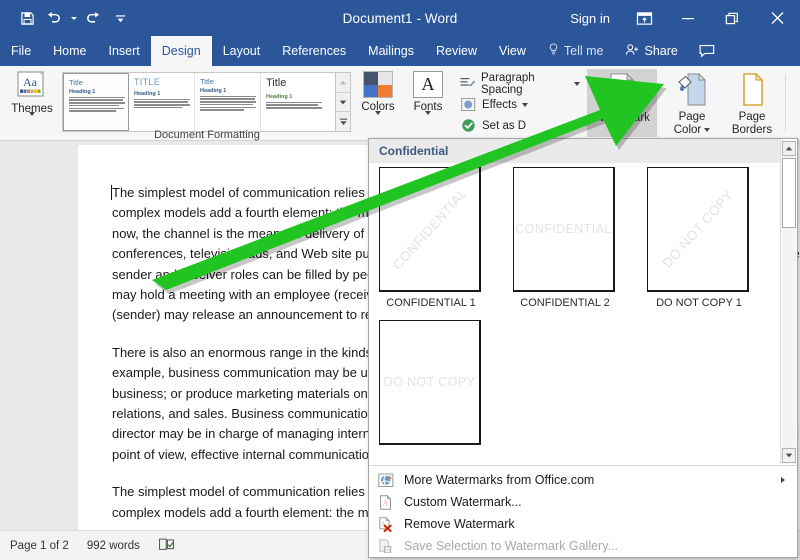  What do you see at coordinates (508, 83) in the screenshot?
I see `paragraph-spacing-label: Paragraph Spacing` at bounding box center [508, 83].